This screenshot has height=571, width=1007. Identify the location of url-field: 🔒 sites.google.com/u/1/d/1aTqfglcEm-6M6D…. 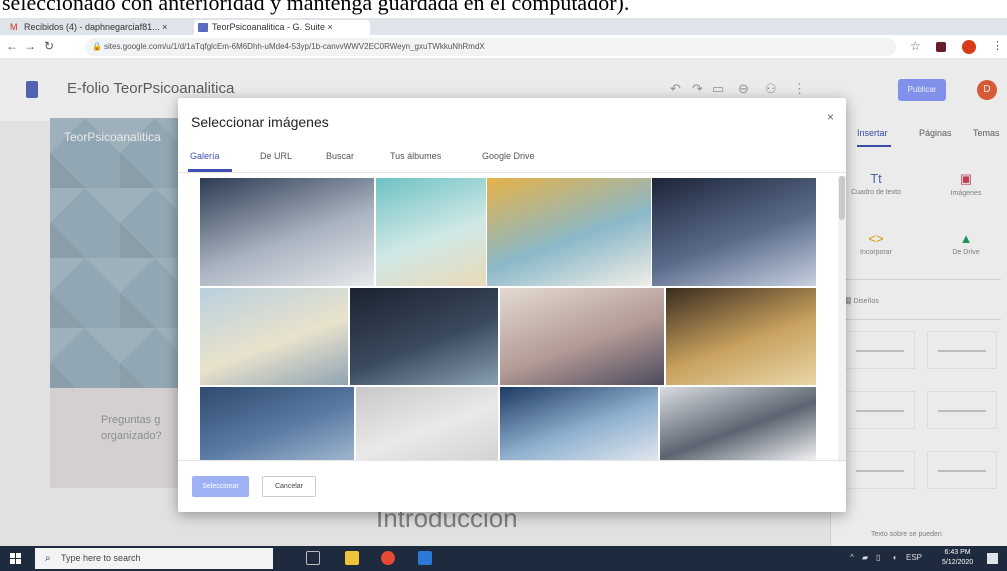
(491, 47).